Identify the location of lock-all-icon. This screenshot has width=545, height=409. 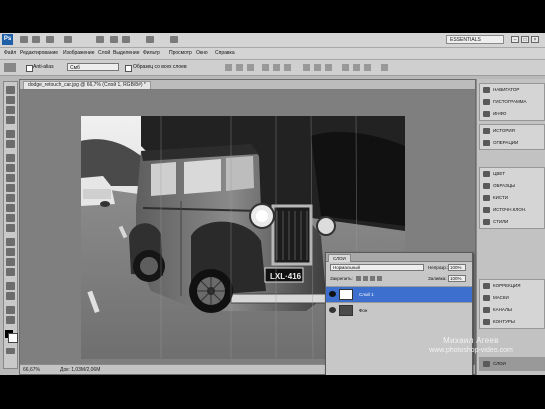
(379, 278).